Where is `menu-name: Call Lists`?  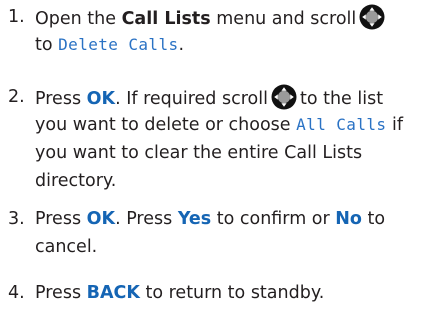
menu-name: Call Lists is located at coordinates (166, 19).